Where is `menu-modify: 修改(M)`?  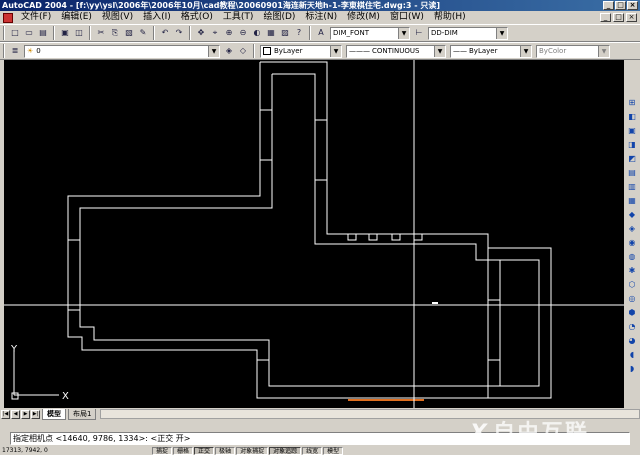 menu-modify: 修改(M) is located at coordinates (363, 17).